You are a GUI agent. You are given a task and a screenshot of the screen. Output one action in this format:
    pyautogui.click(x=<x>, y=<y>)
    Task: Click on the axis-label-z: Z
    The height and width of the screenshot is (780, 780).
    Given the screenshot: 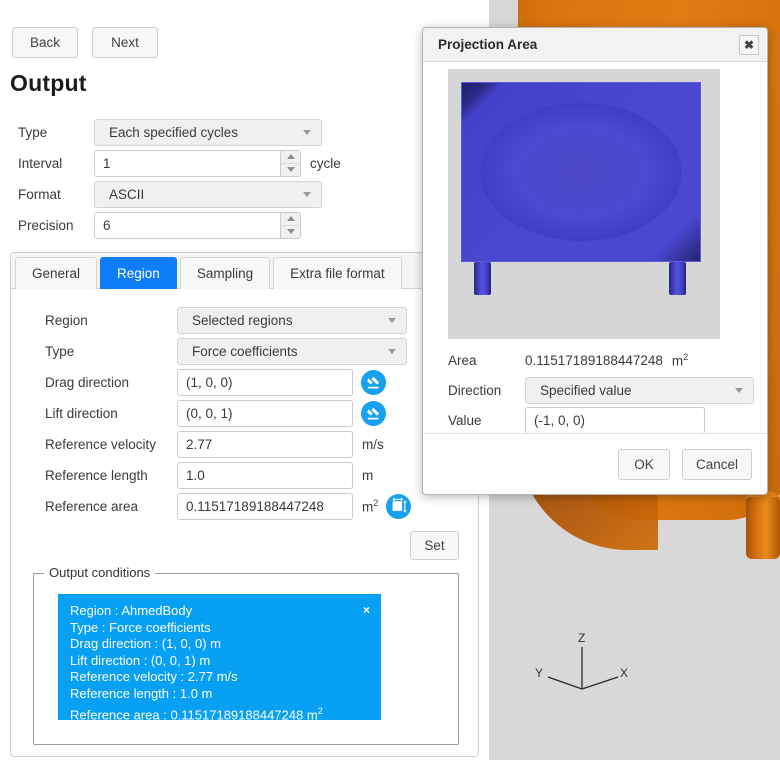 What is the action you would take?
    pyautogui.click(x=581, y=638)
    